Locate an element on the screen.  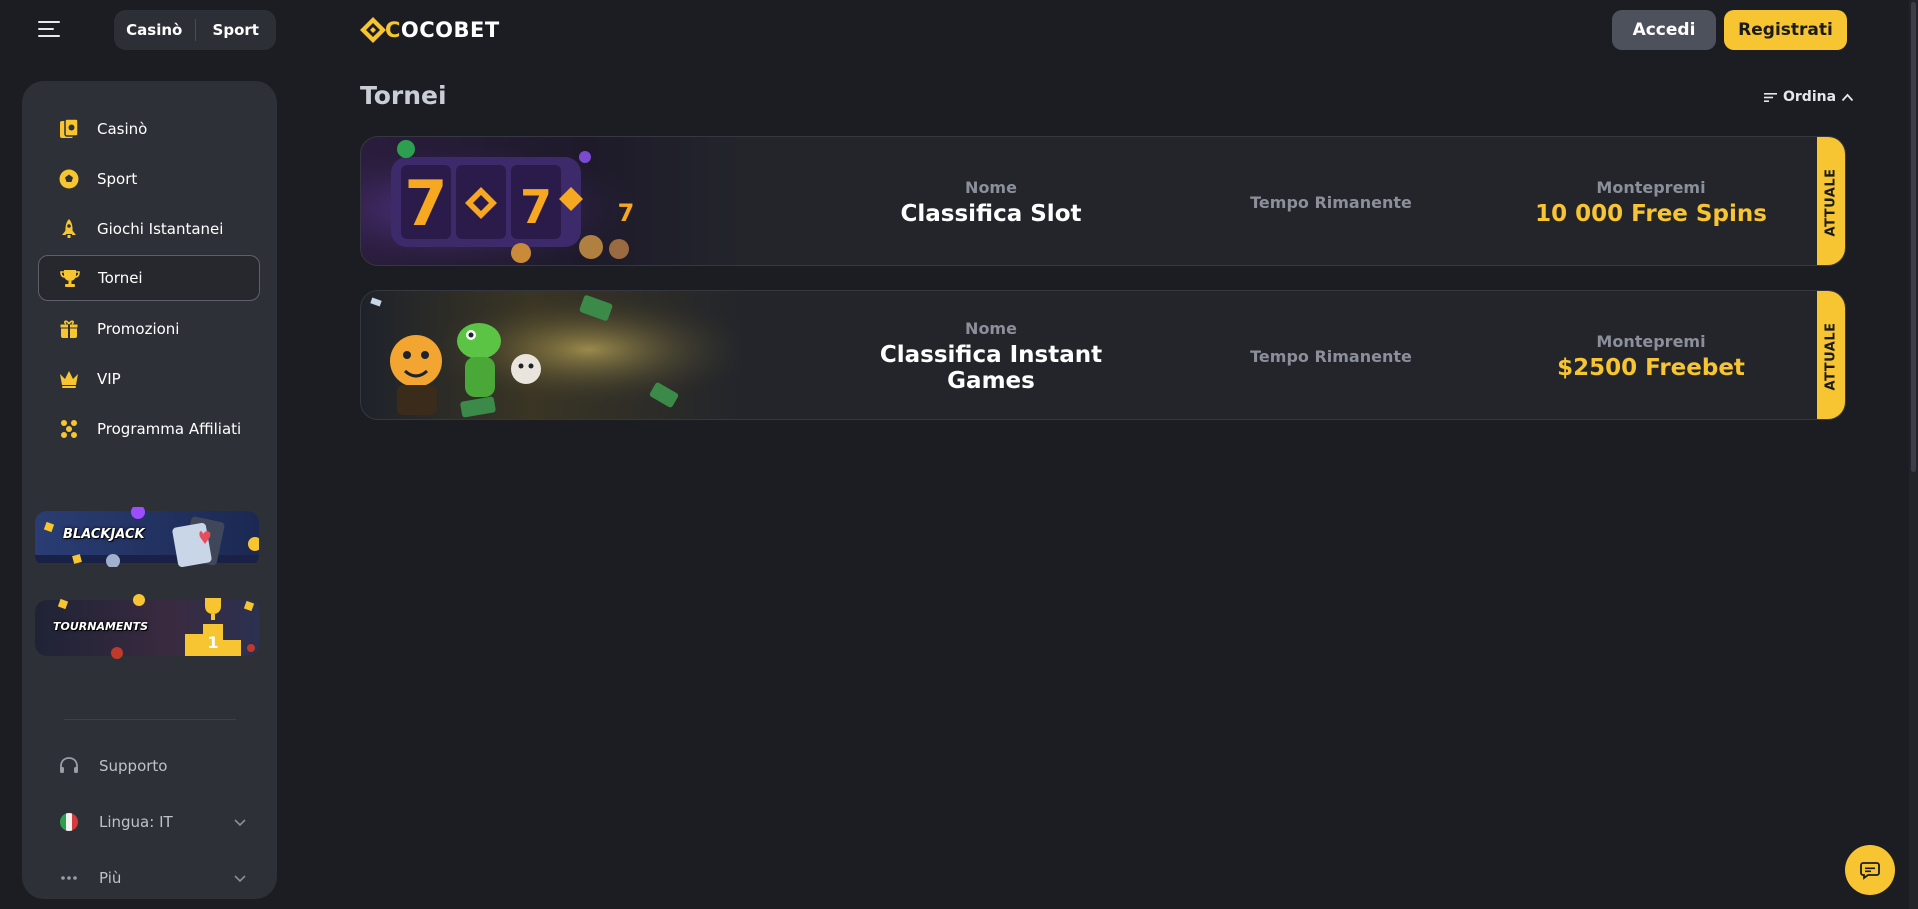
italy-flag-icon is located at coordinates (69, 822).